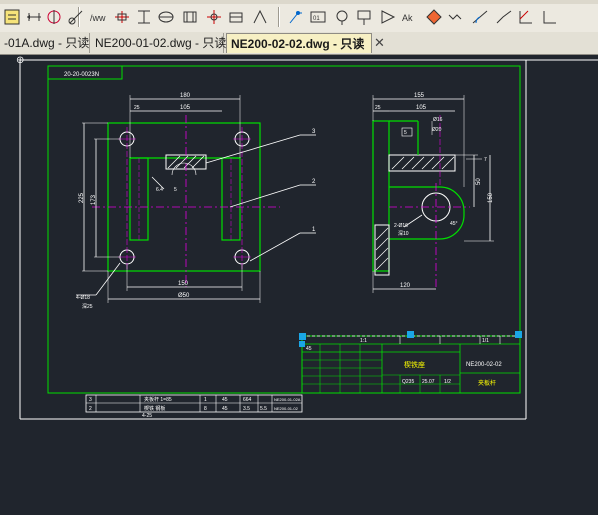  What do you see at coordinates (205, 400) in the screenshot?
I see `bom-row-qty: 1` at bounding box center [205, 400].